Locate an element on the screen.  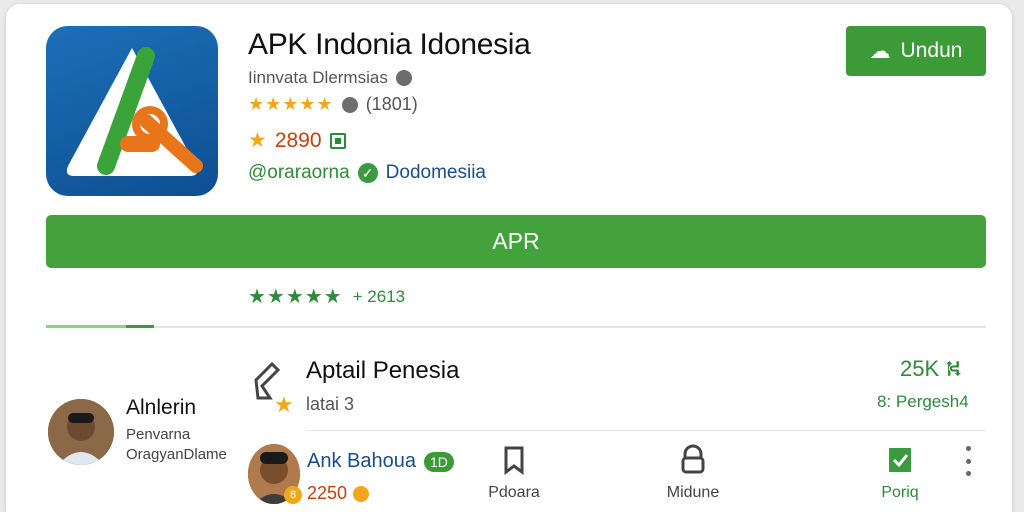
user2-name-row: Ank Bahoua 1D is located at coordinates (380, 461).